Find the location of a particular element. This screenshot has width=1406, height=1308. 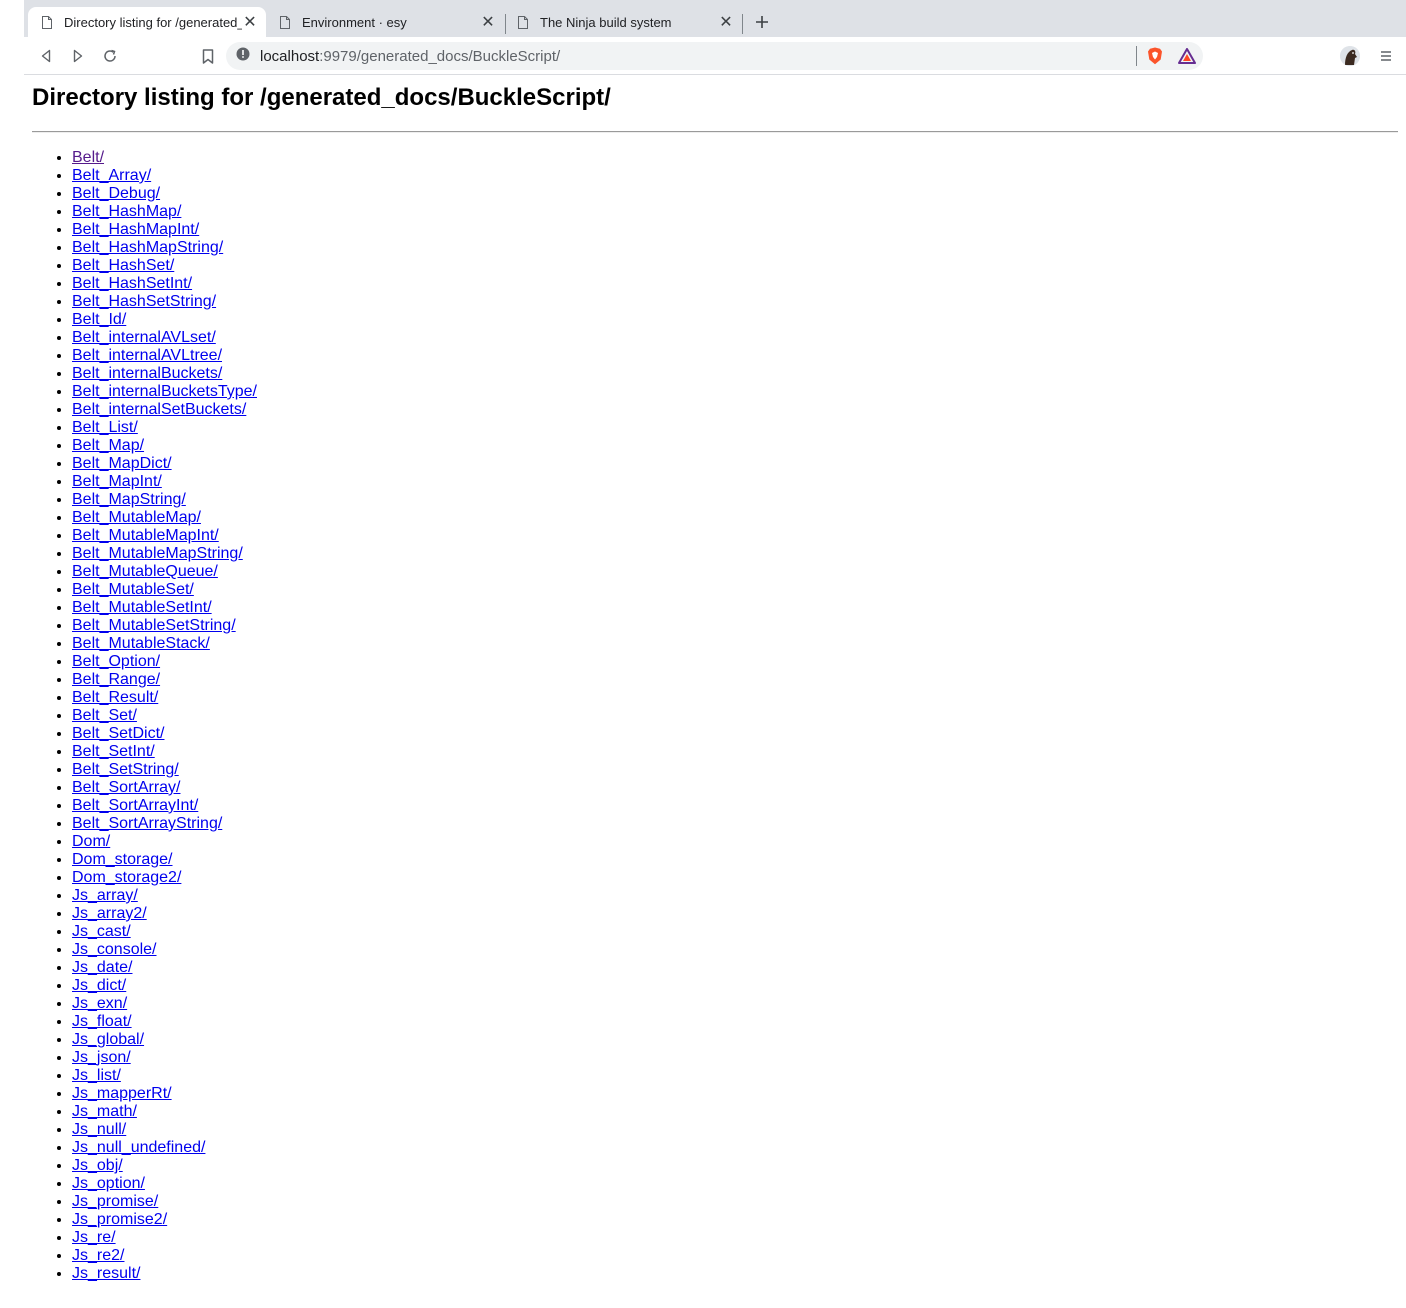

list-item: Belt_Result/ is located at coordinates (164, 698).